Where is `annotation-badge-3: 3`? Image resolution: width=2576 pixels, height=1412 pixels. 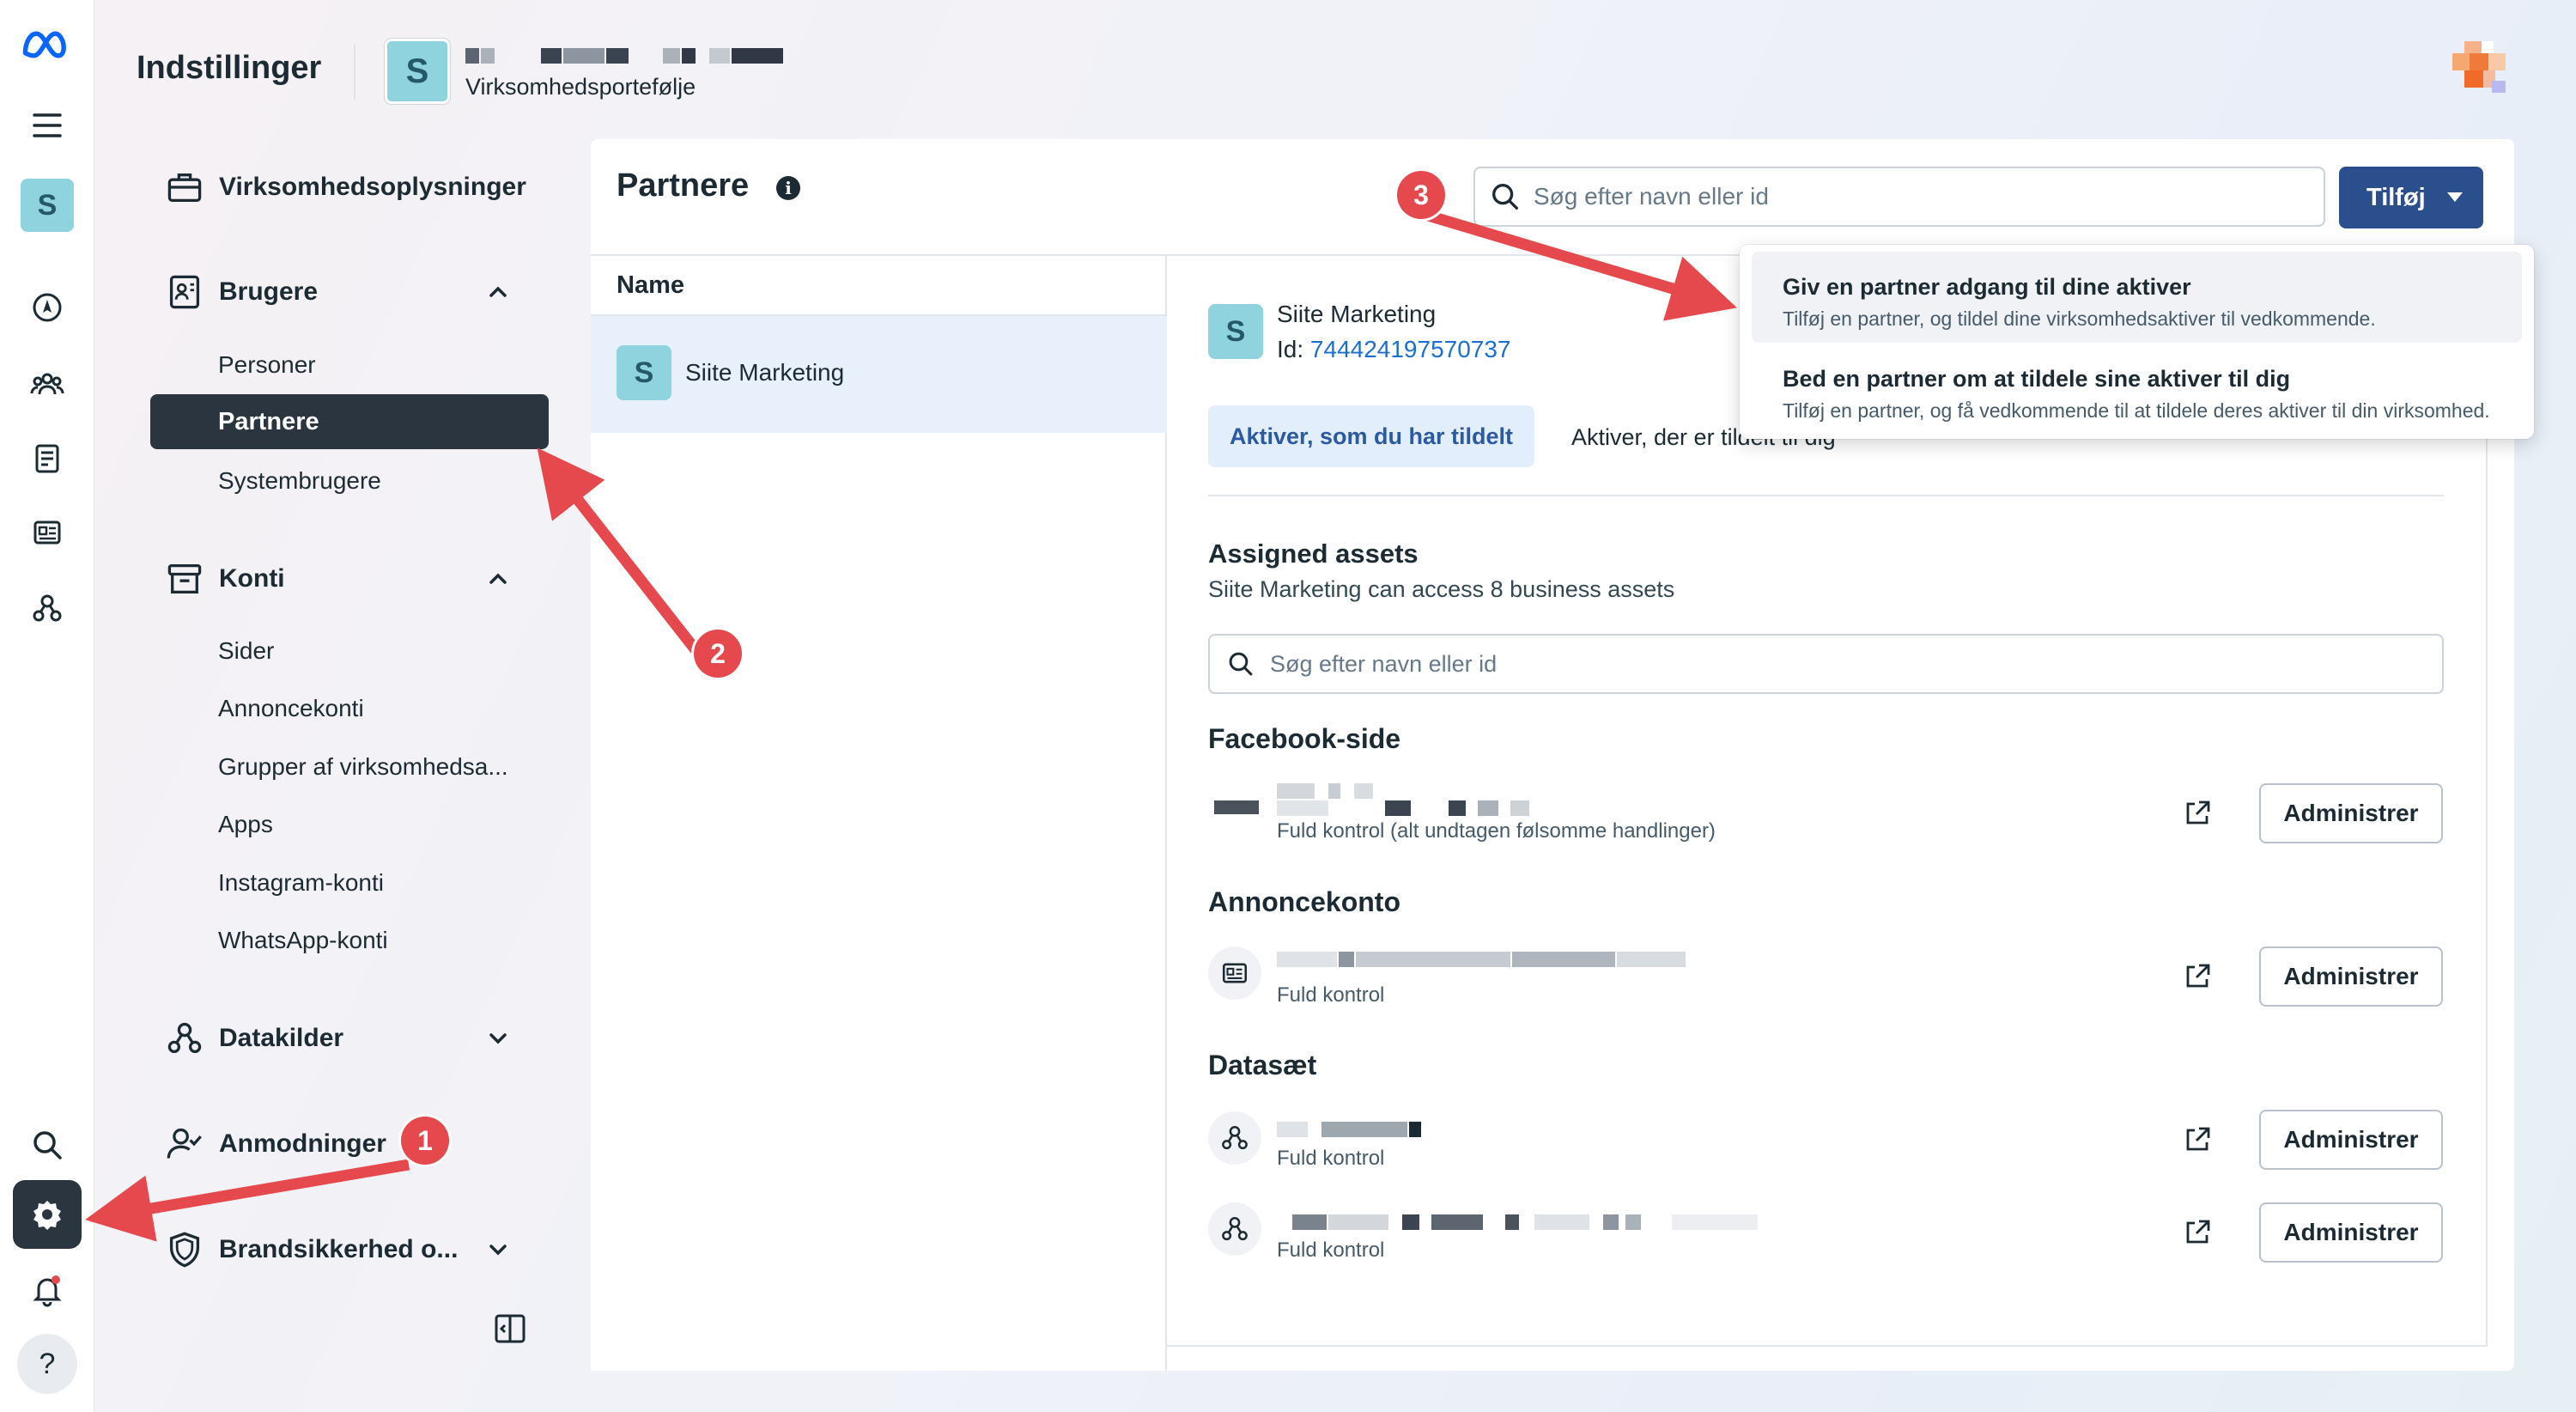 annotation-badge-3: 3 is located at coordinates (1421, 195).